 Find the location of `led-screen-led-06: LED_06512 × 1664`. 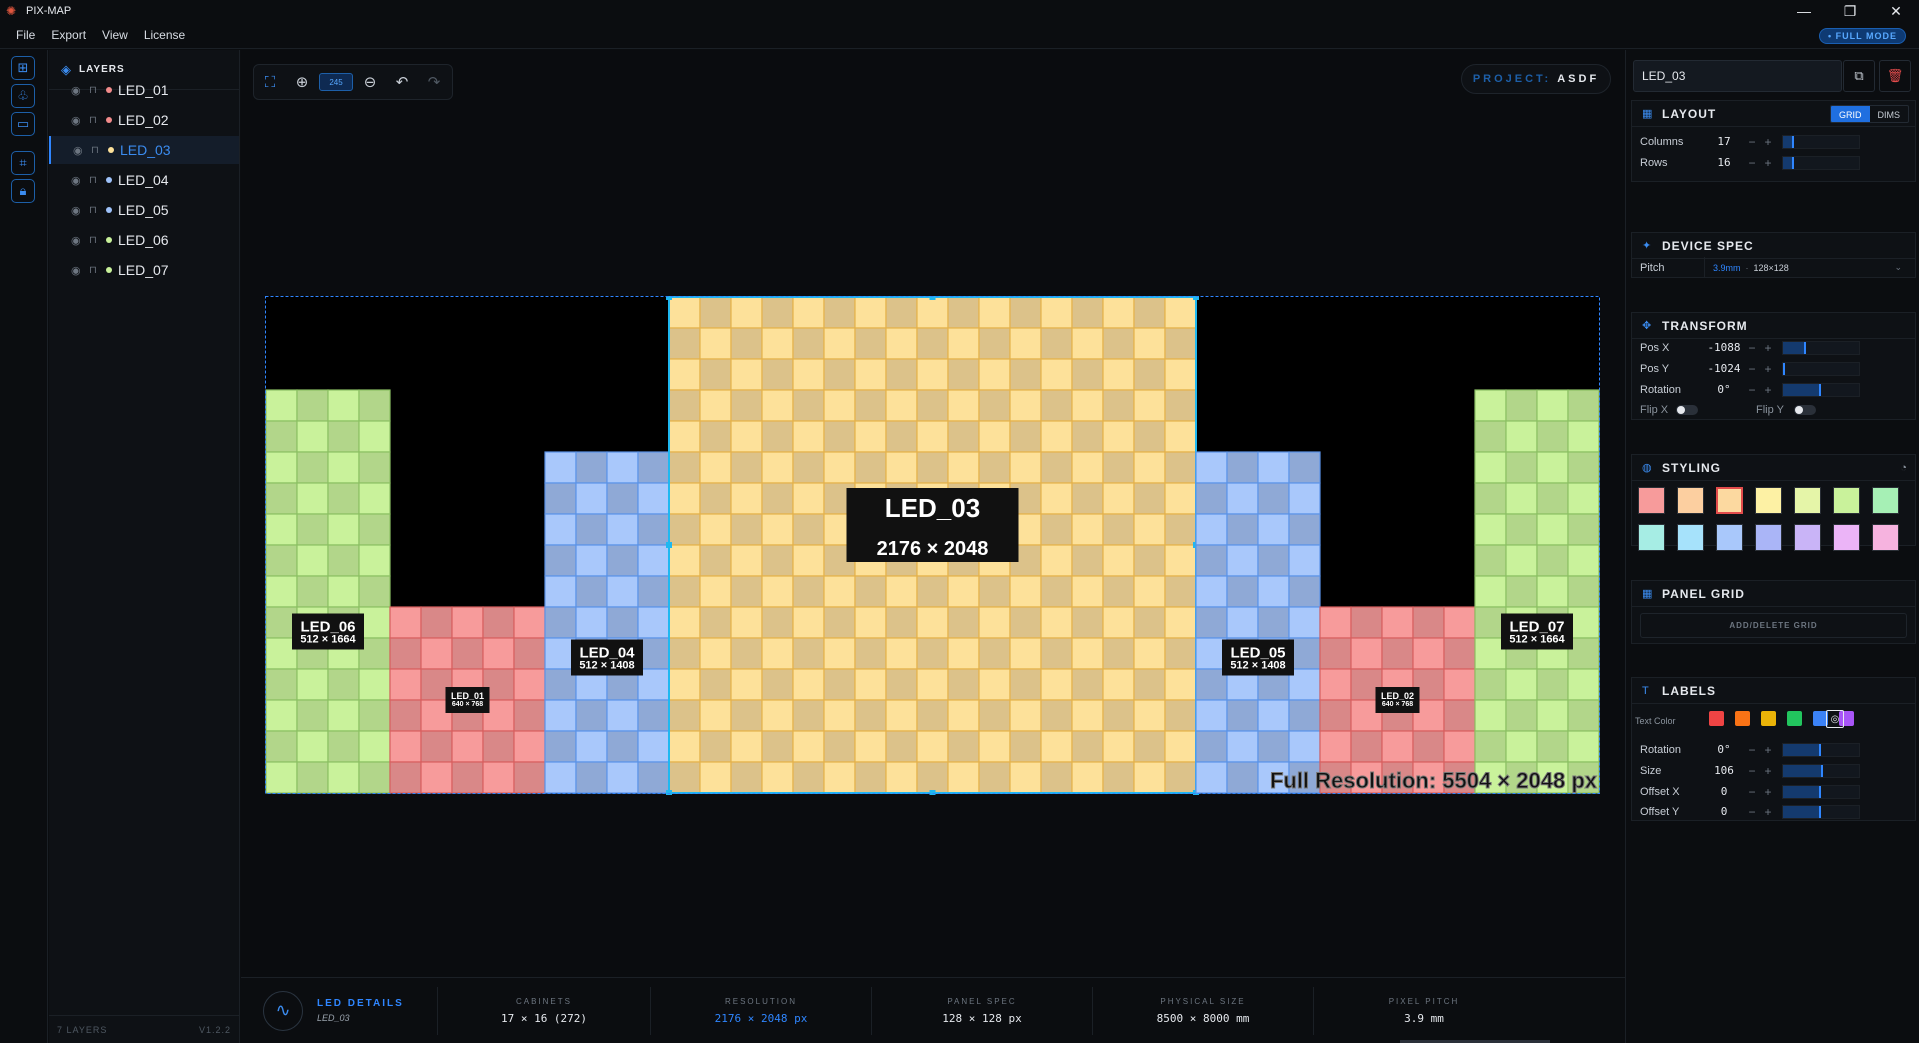

led-screen-led-06: LED_06512 × 1664 is located at coordinates (328, 591).